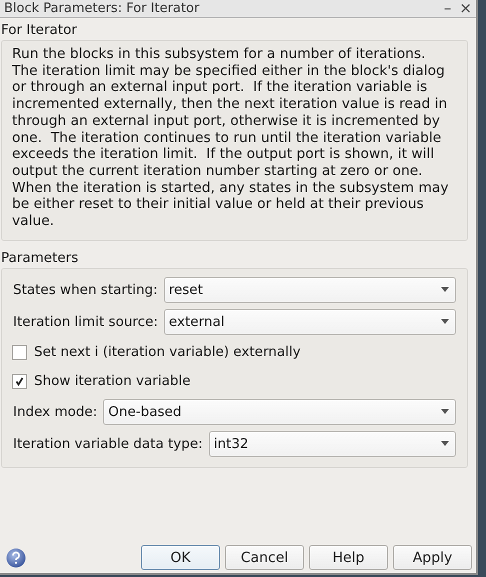 The height and width of the screenshot is (577, 486). Describe the element at coordinates (85, 290) in the screenshot. I see `field-label: States when starting:` at that location.